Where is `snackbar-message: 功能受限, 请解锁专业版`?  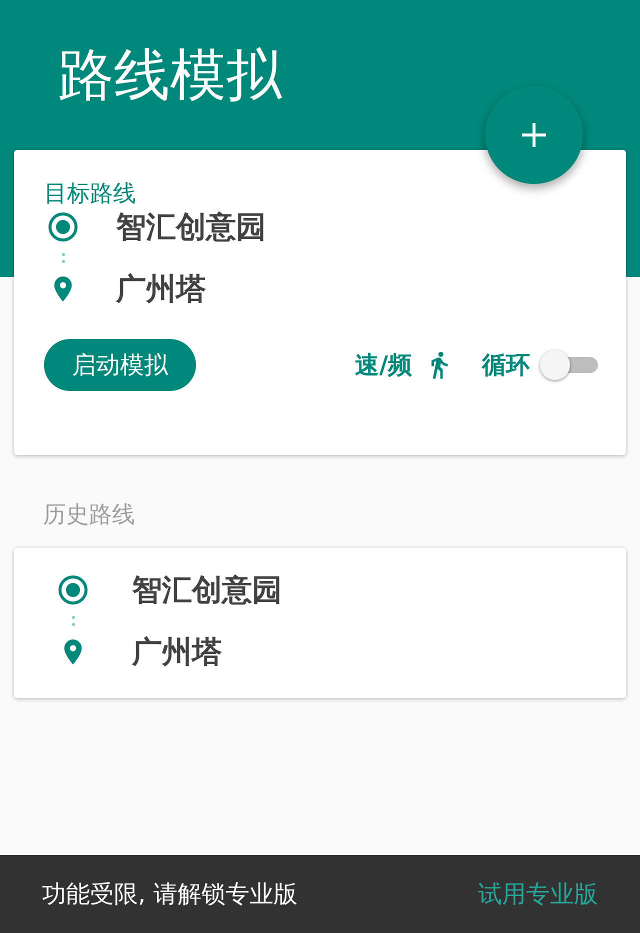
snackbar-message: 功能受限, 请解锁专业版 is located at coordinates (170, 894).